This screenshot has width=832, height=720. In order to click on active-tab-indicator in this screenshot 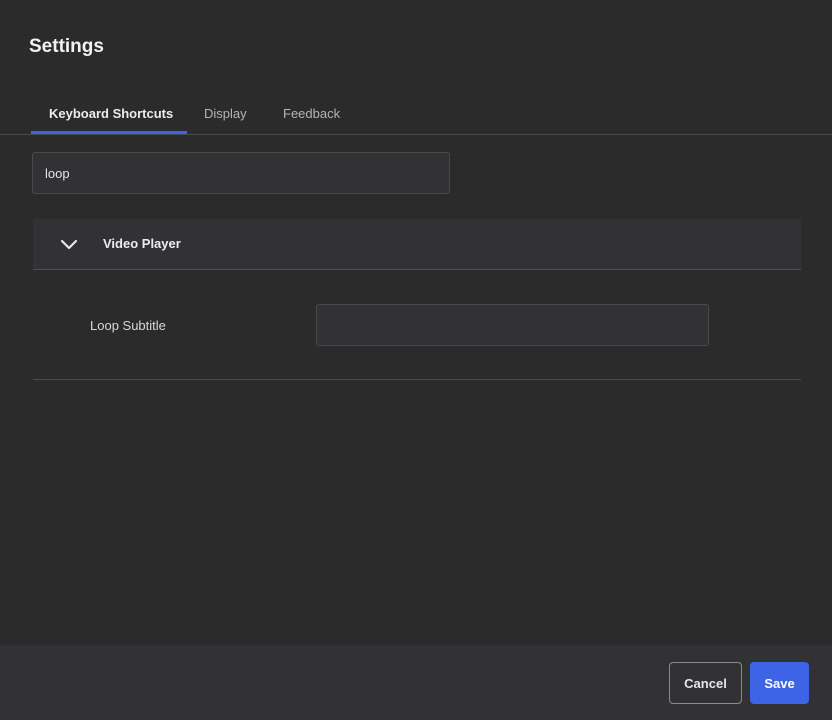, I will do `click(109, 132)`.